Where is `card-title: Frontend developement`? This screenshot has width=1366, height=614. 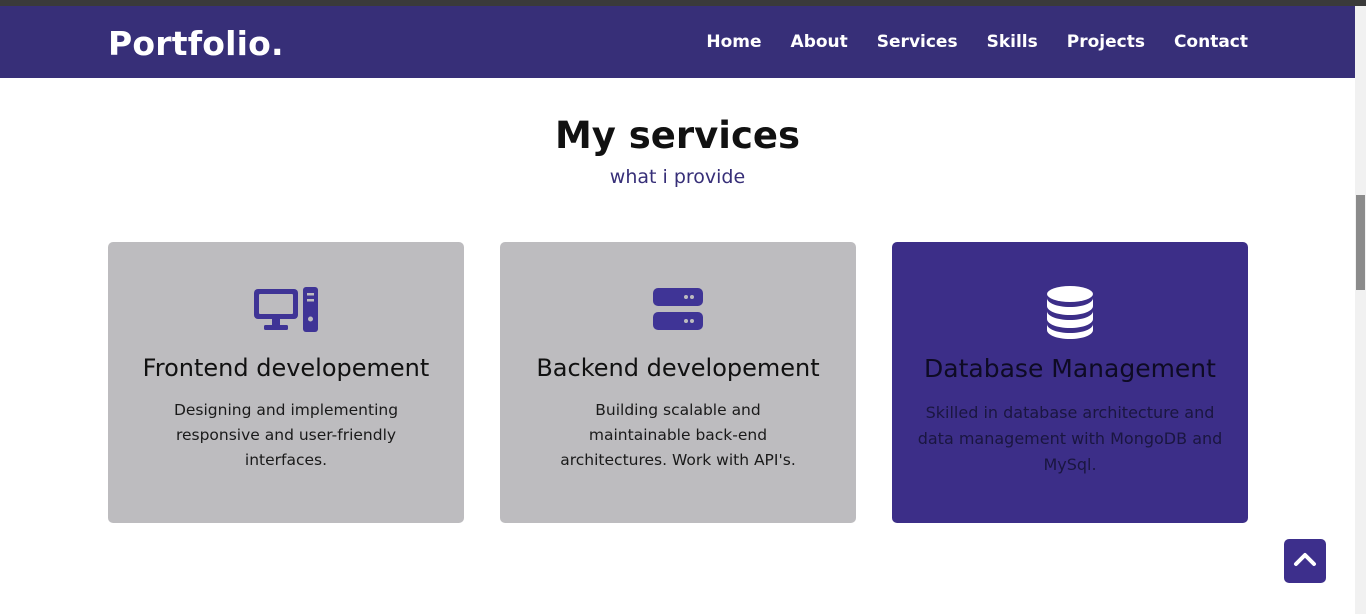
card-title: Frontend developement is located at coordinates (286, 368).